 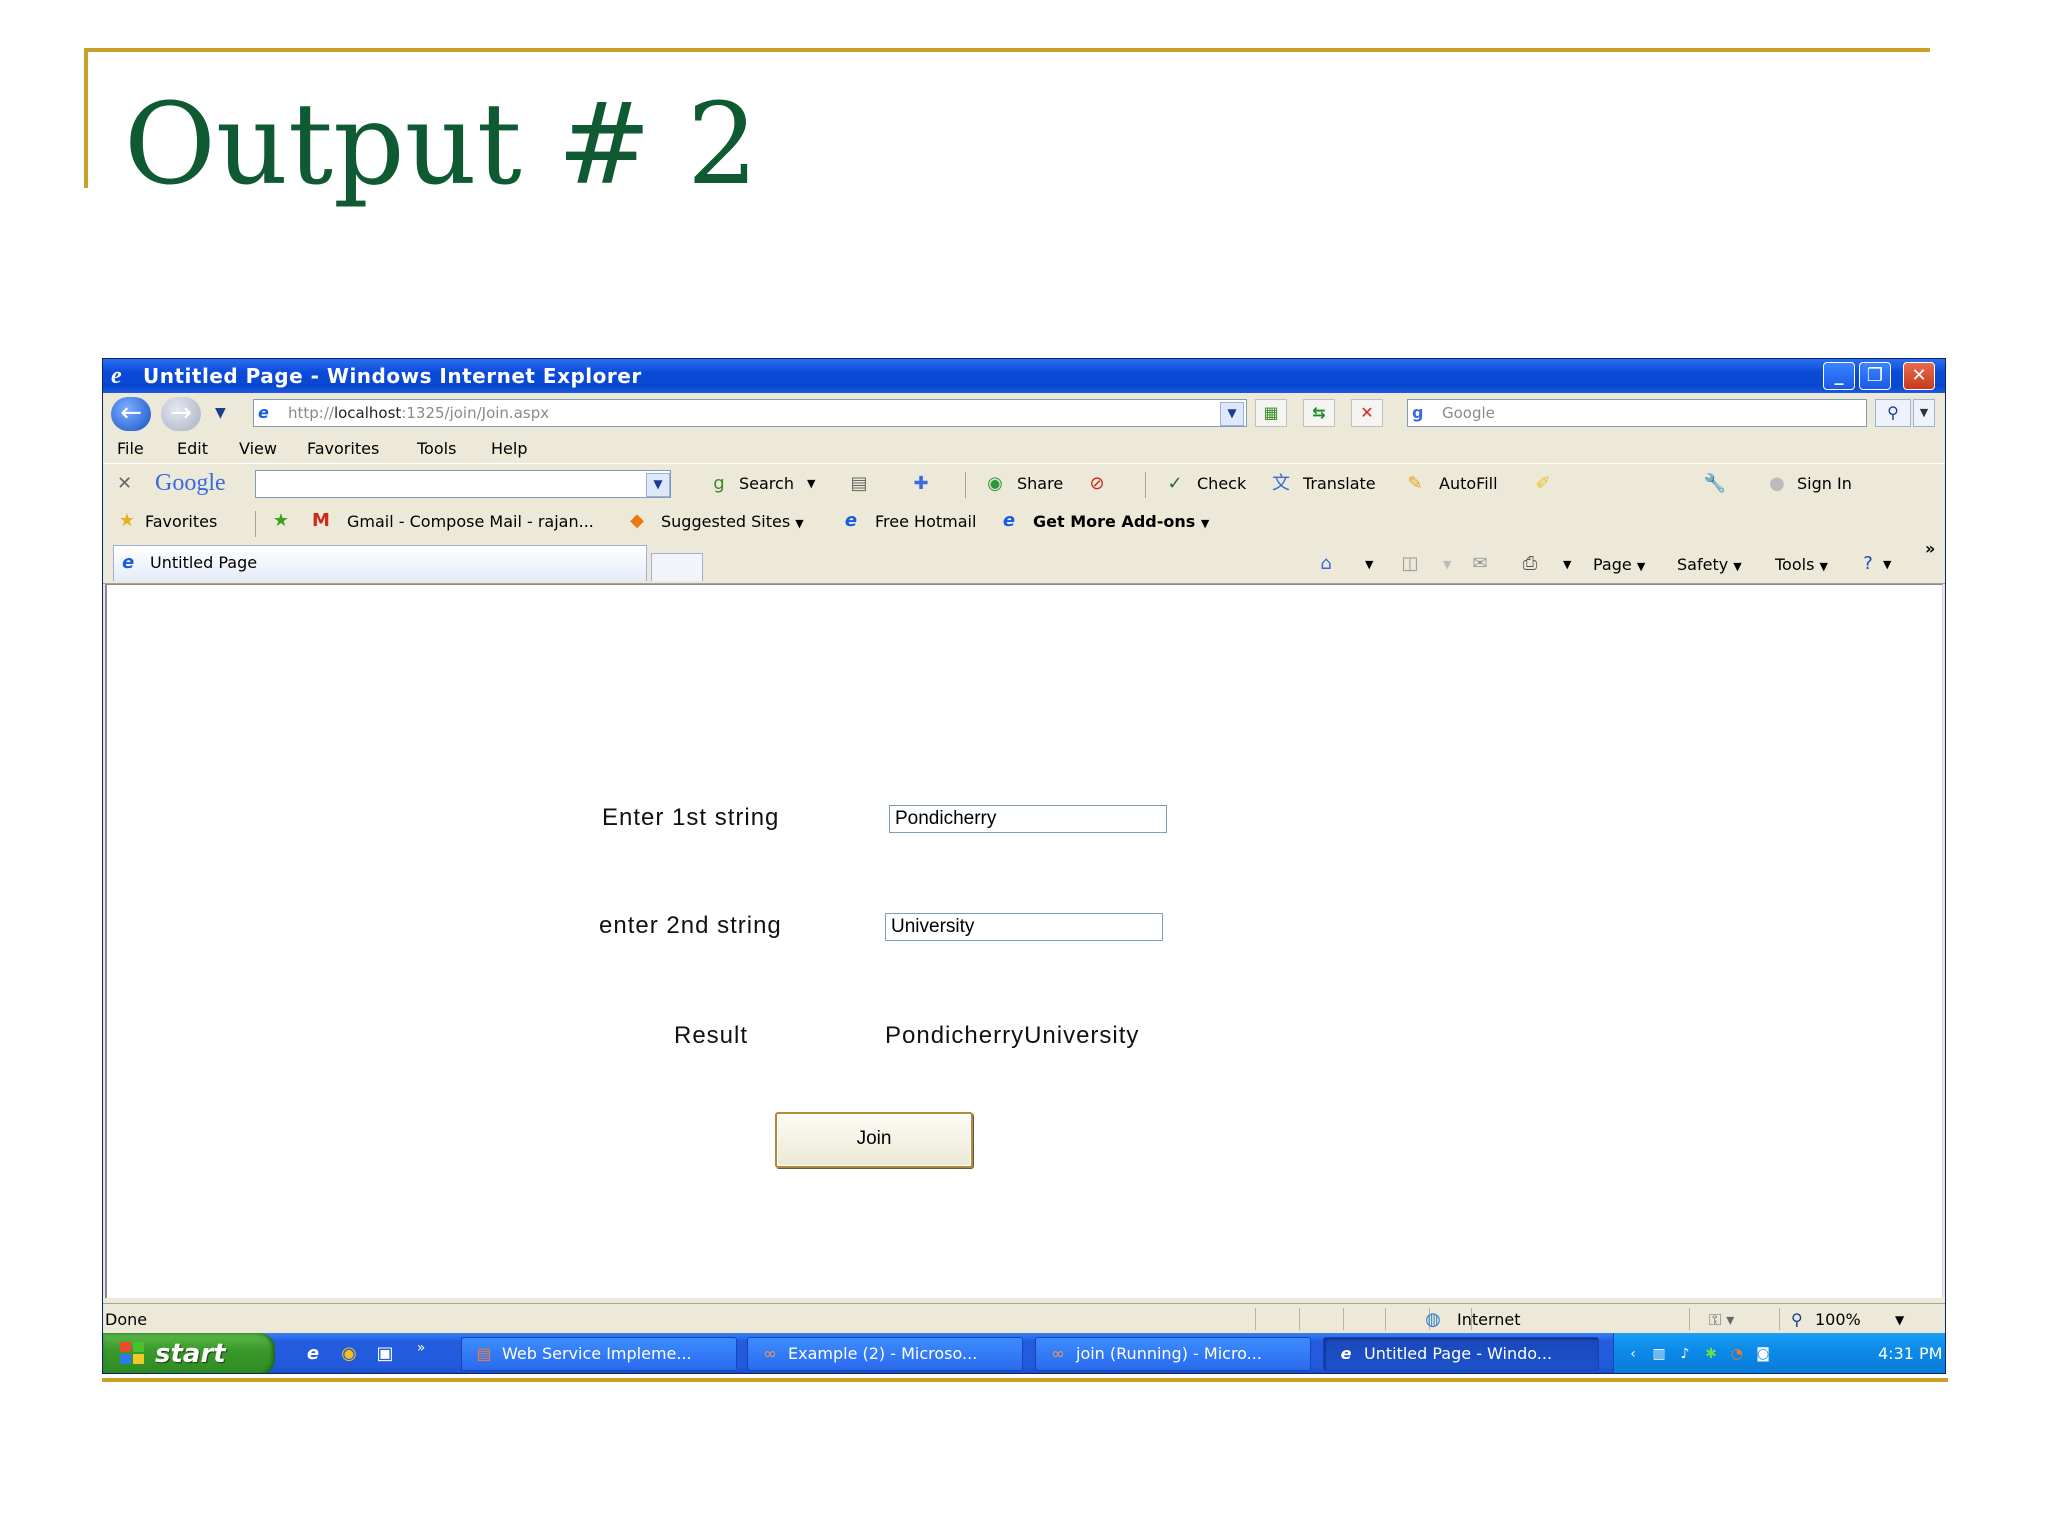 What do you see at coordinates (192, 449) in the screenshot?
I see `menu-edit: Edit` at bounding box center [192, 449].